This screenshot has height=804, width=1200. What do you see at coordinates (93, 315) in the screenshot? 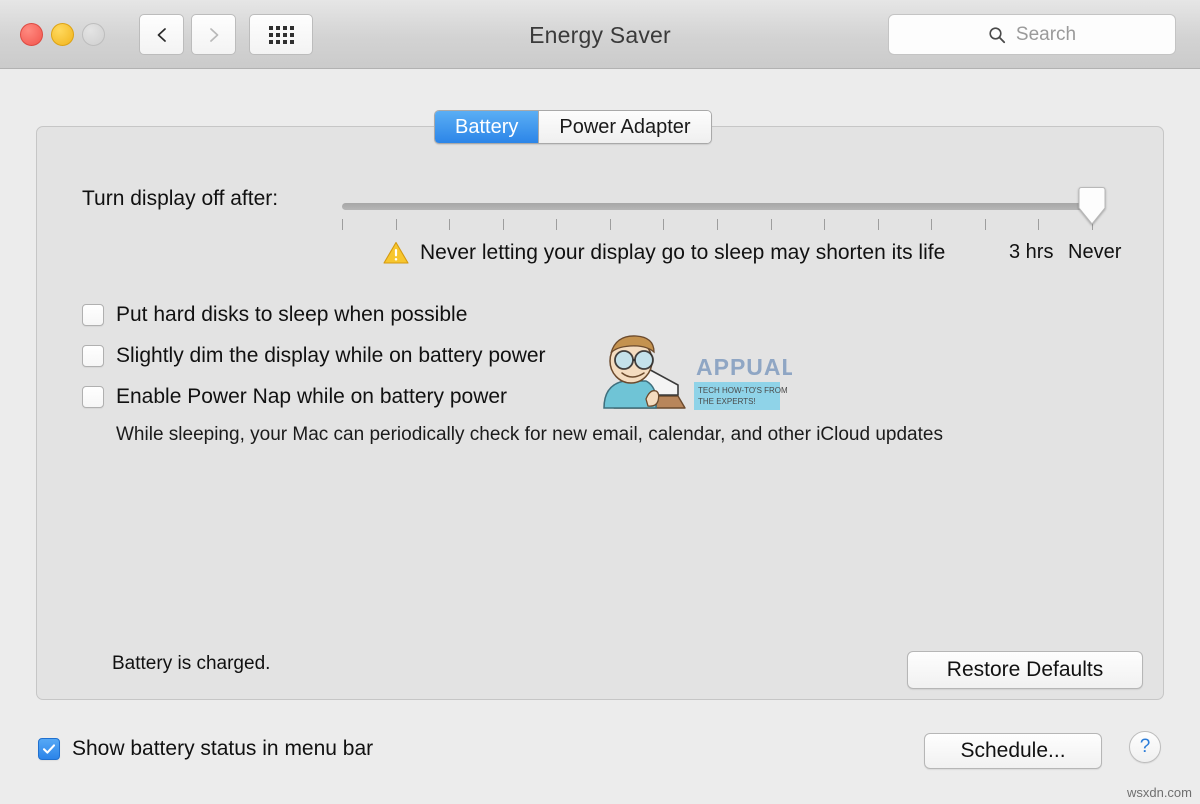
I see `checkbox-hard-disks-sleep` at bounding box center [93, 315].